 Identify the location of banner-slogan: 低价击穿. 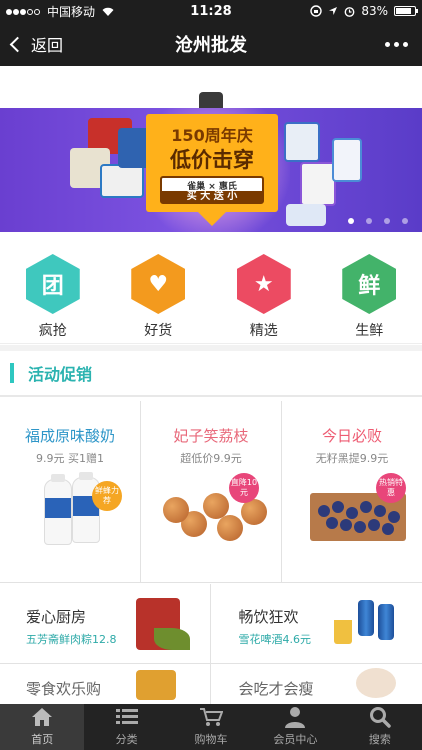
(212, 160).